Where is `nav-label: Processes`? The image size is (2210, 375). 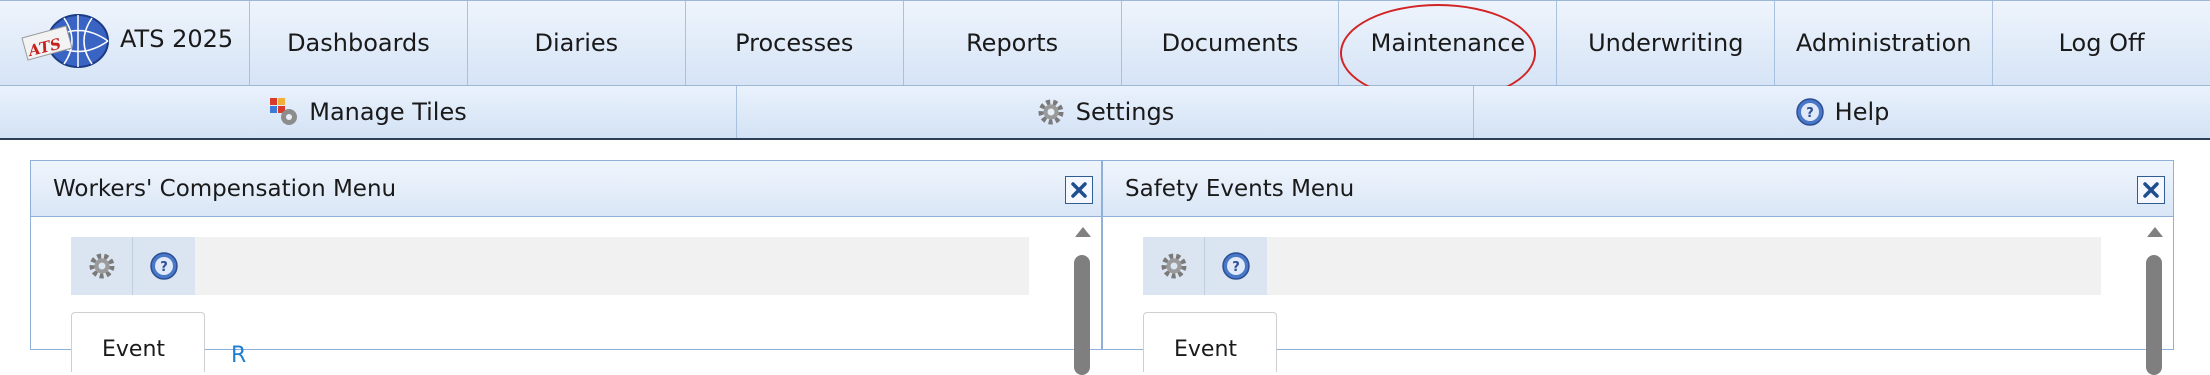 nav-label: Processes is located at coordinates (794, 43).